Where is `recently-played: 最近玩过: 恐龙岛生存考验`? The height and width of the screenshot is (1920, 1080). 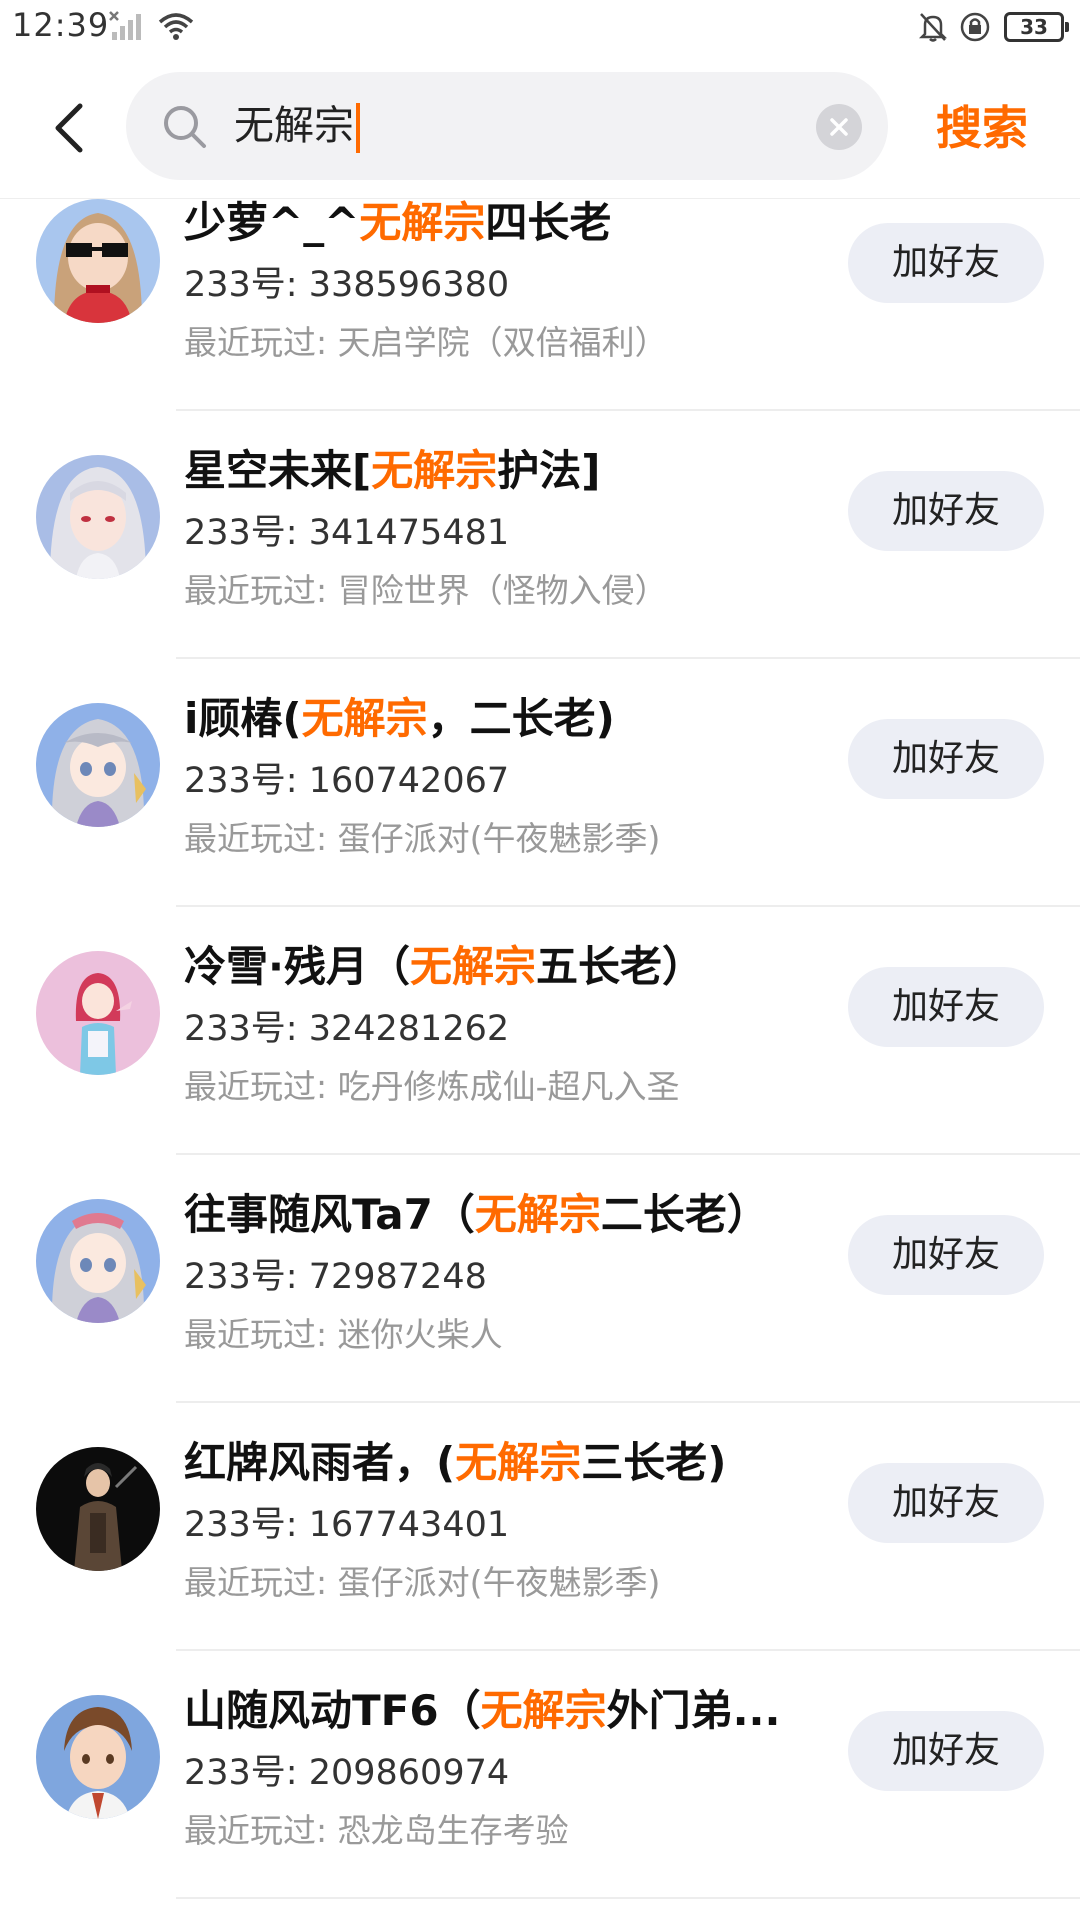 recently-played: 最近玩过: 恐龙岛生存考验 is located at coordinates (376, 1830).